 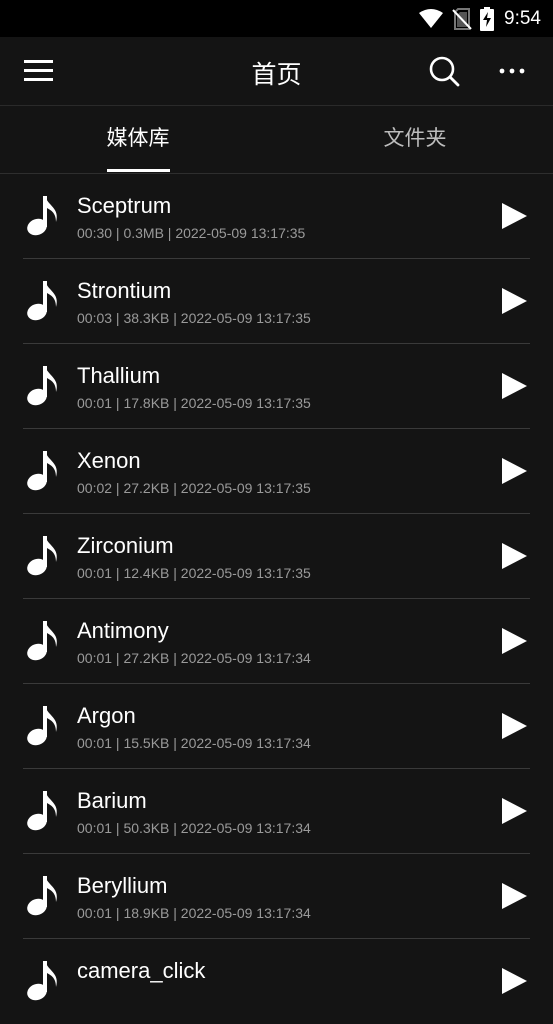 I want to click on battery-charging-icon, so click(x=487, y=19).